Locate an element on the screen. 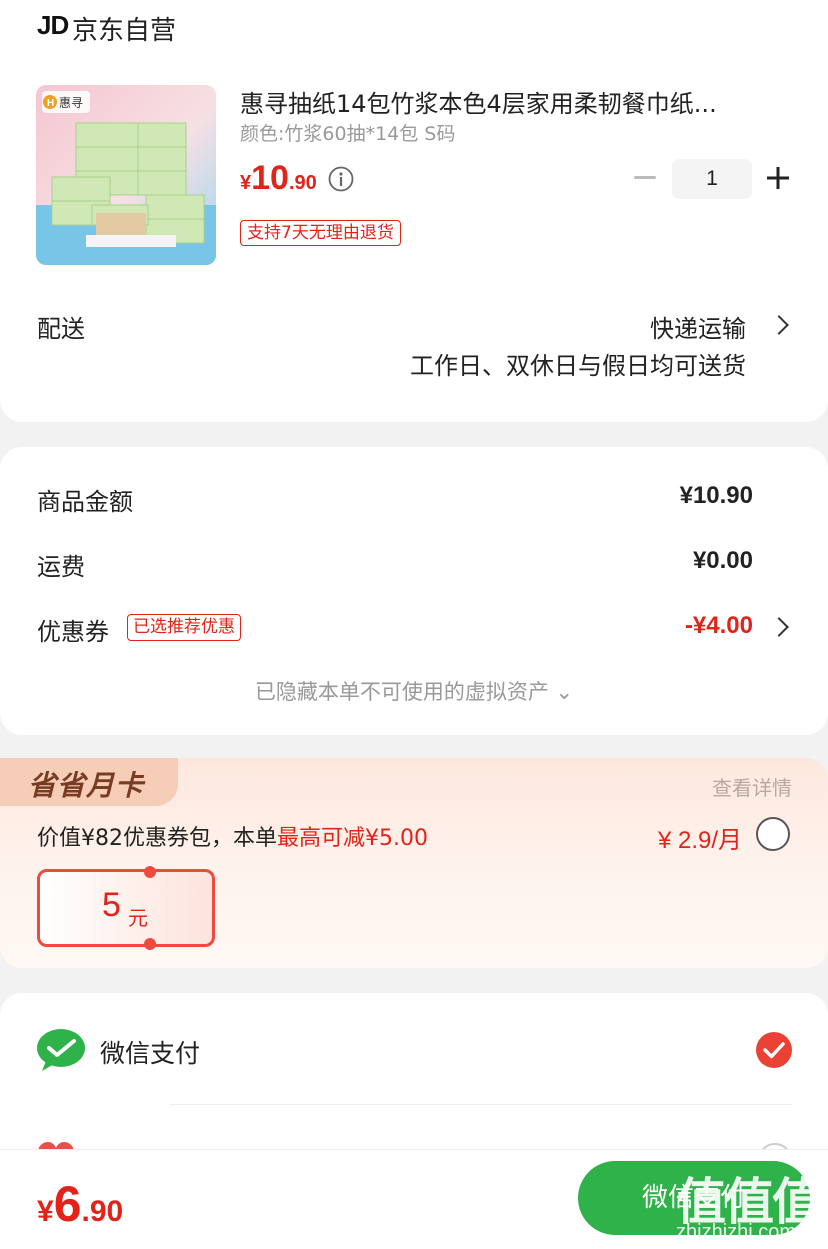 Image resolution: width=828 pixels, height=1249 pixels. product-spec: 颜色:竹浆60抽*14包 S码 is located at coordinates (347, 132).